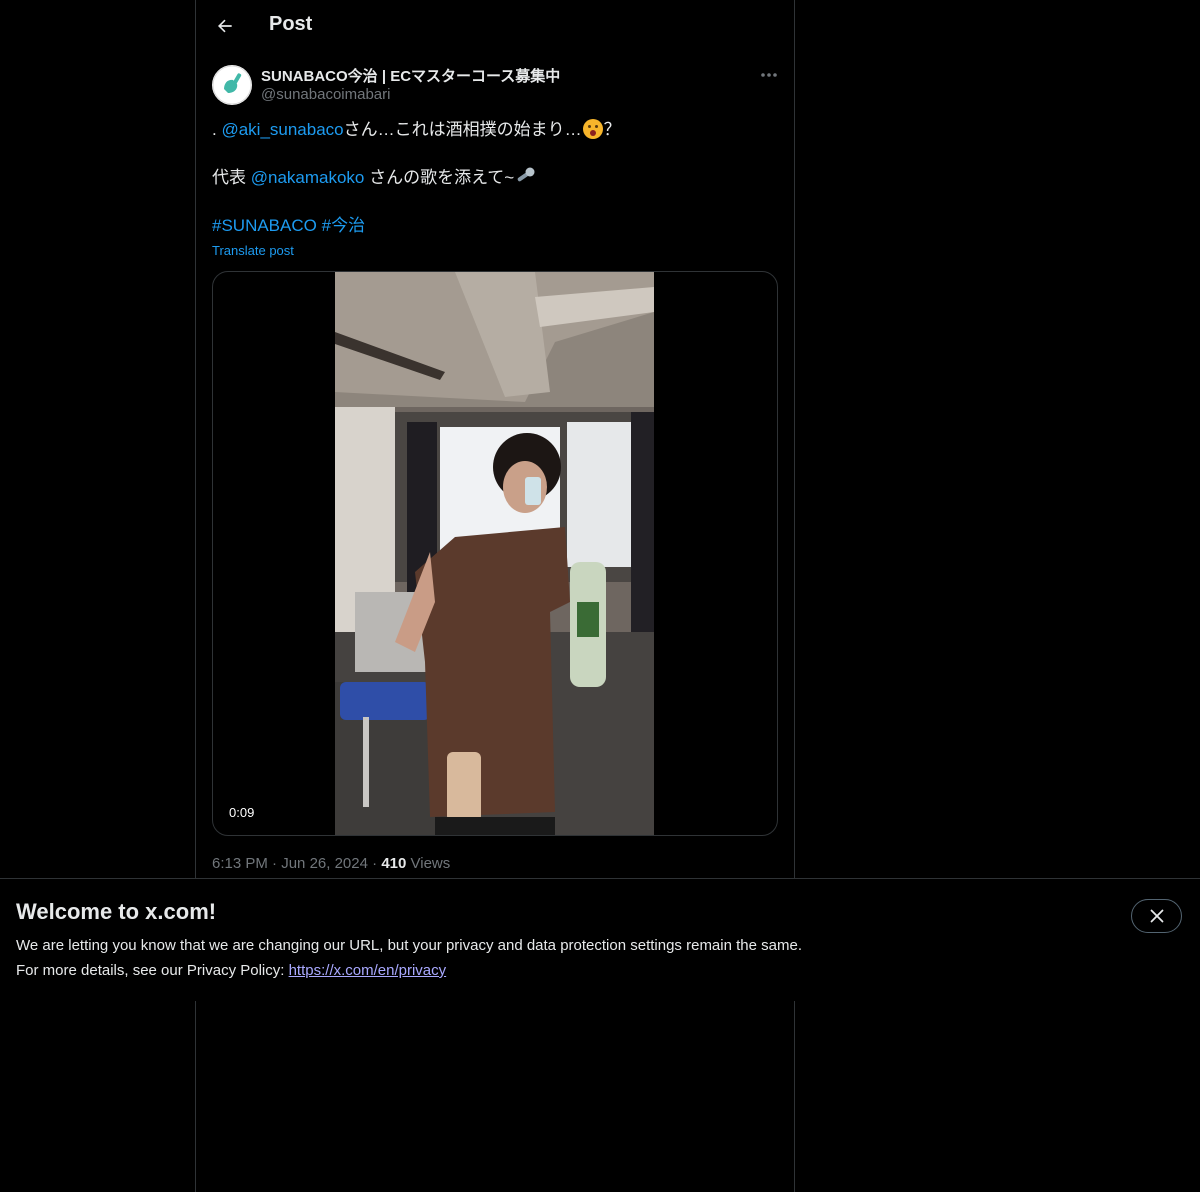  What do you see at coordinates (439, 177) in the screenshot?
I see `text-fragment: さんの歌を添えて~` at bounding box center [439, 177].